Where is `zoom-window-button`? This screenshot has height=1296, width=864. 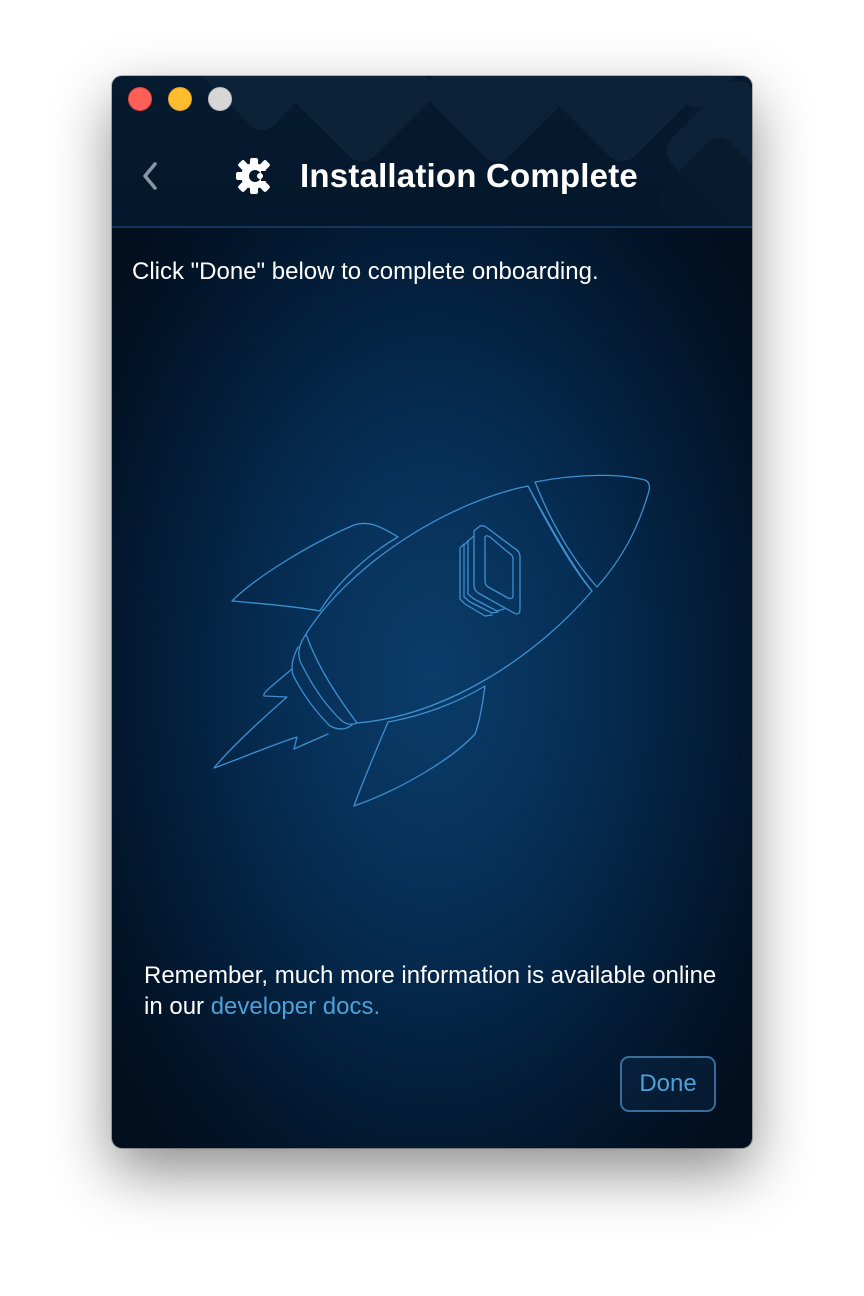
zoom-window-button is located at coordinates (220, 99).